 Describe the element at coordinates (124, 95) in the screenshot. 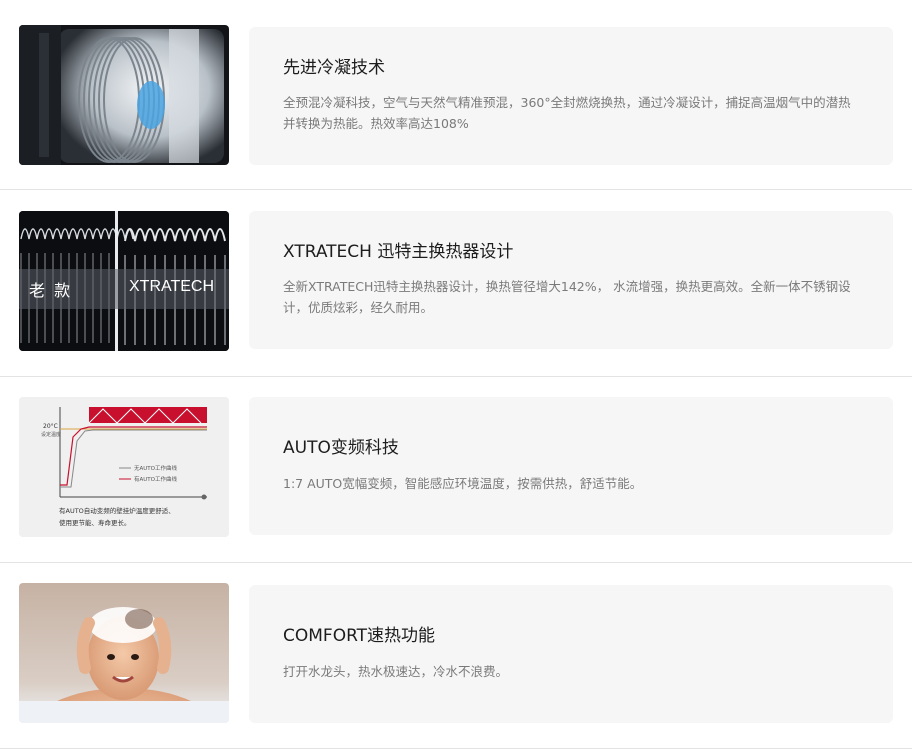

I see `condensing-heat-exchanger-image` at that location.